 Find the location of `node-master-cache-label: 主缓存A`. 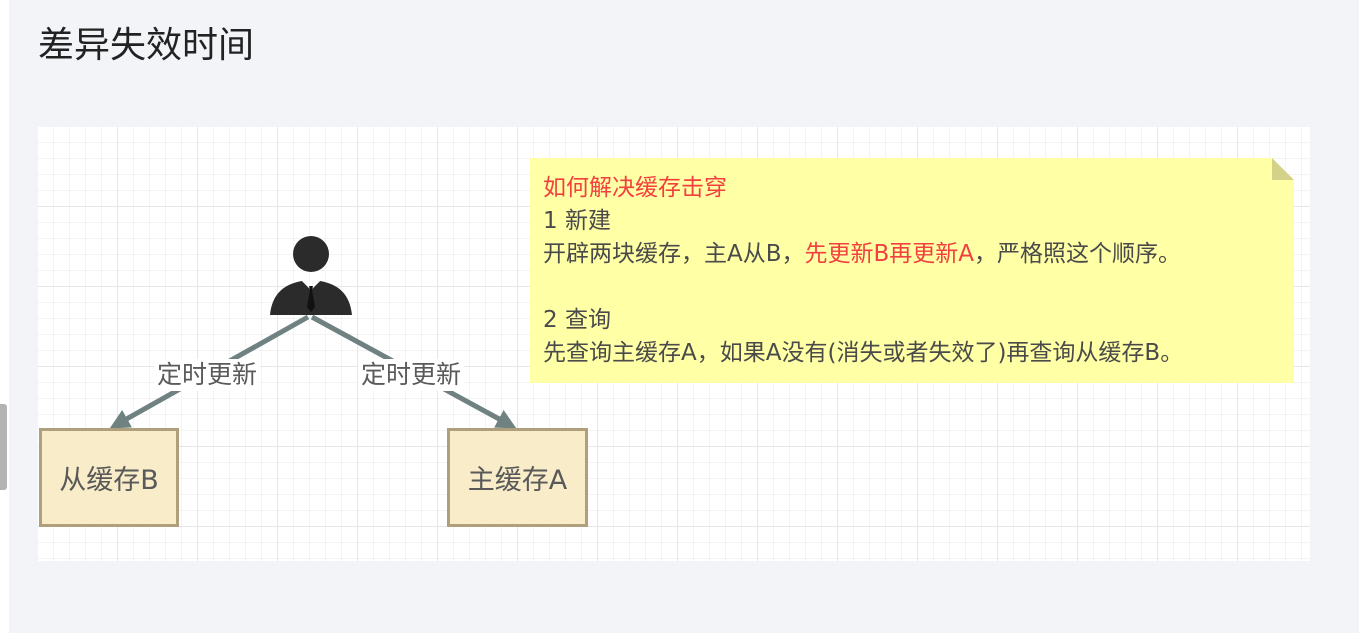

node-master-cache-label: 主缓存A is located at coordinates (517, 480).